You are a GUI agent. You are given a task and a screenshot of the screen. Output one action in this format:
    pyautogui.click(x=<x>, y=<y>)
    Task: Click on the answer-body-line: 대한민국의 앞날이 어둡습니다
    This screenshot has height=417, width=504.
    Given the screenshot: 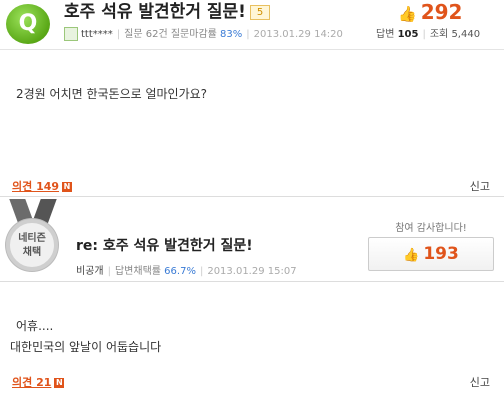 What is the action you would take?
    pyautogui.click(x=86, y=347)
    